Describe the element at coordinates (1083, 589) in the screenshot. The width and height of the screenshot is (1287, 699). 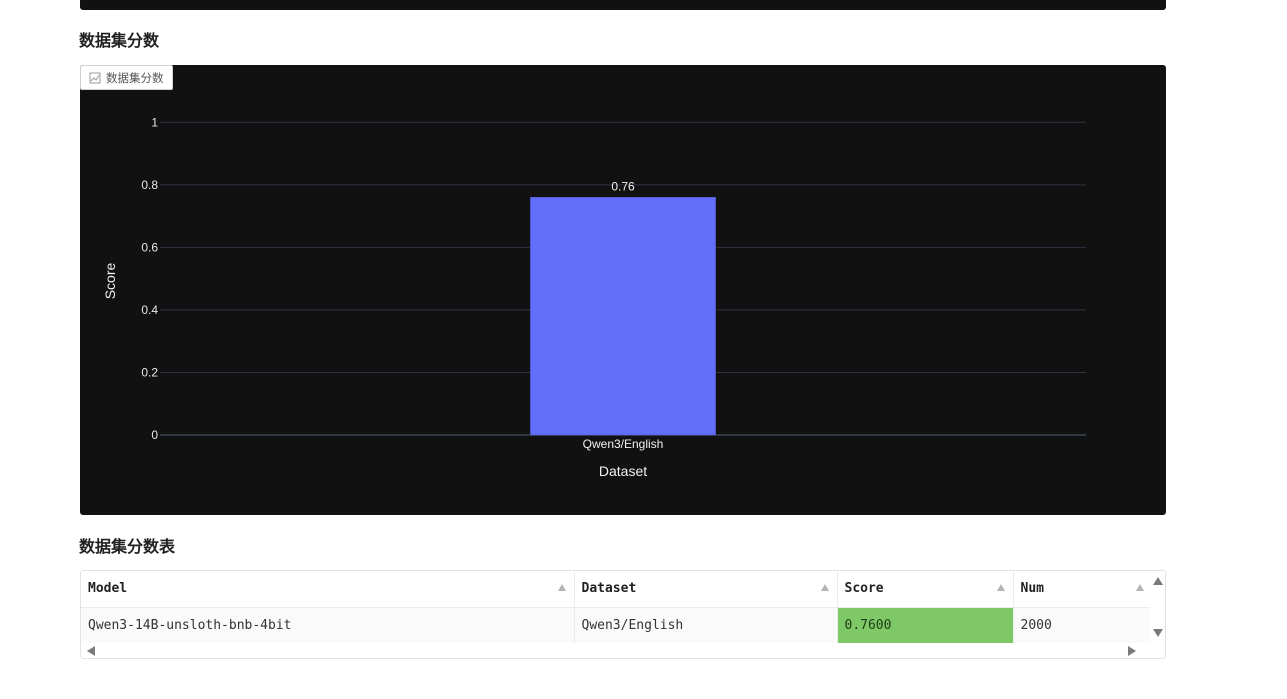
I see `column-header-num: Num` at that location.